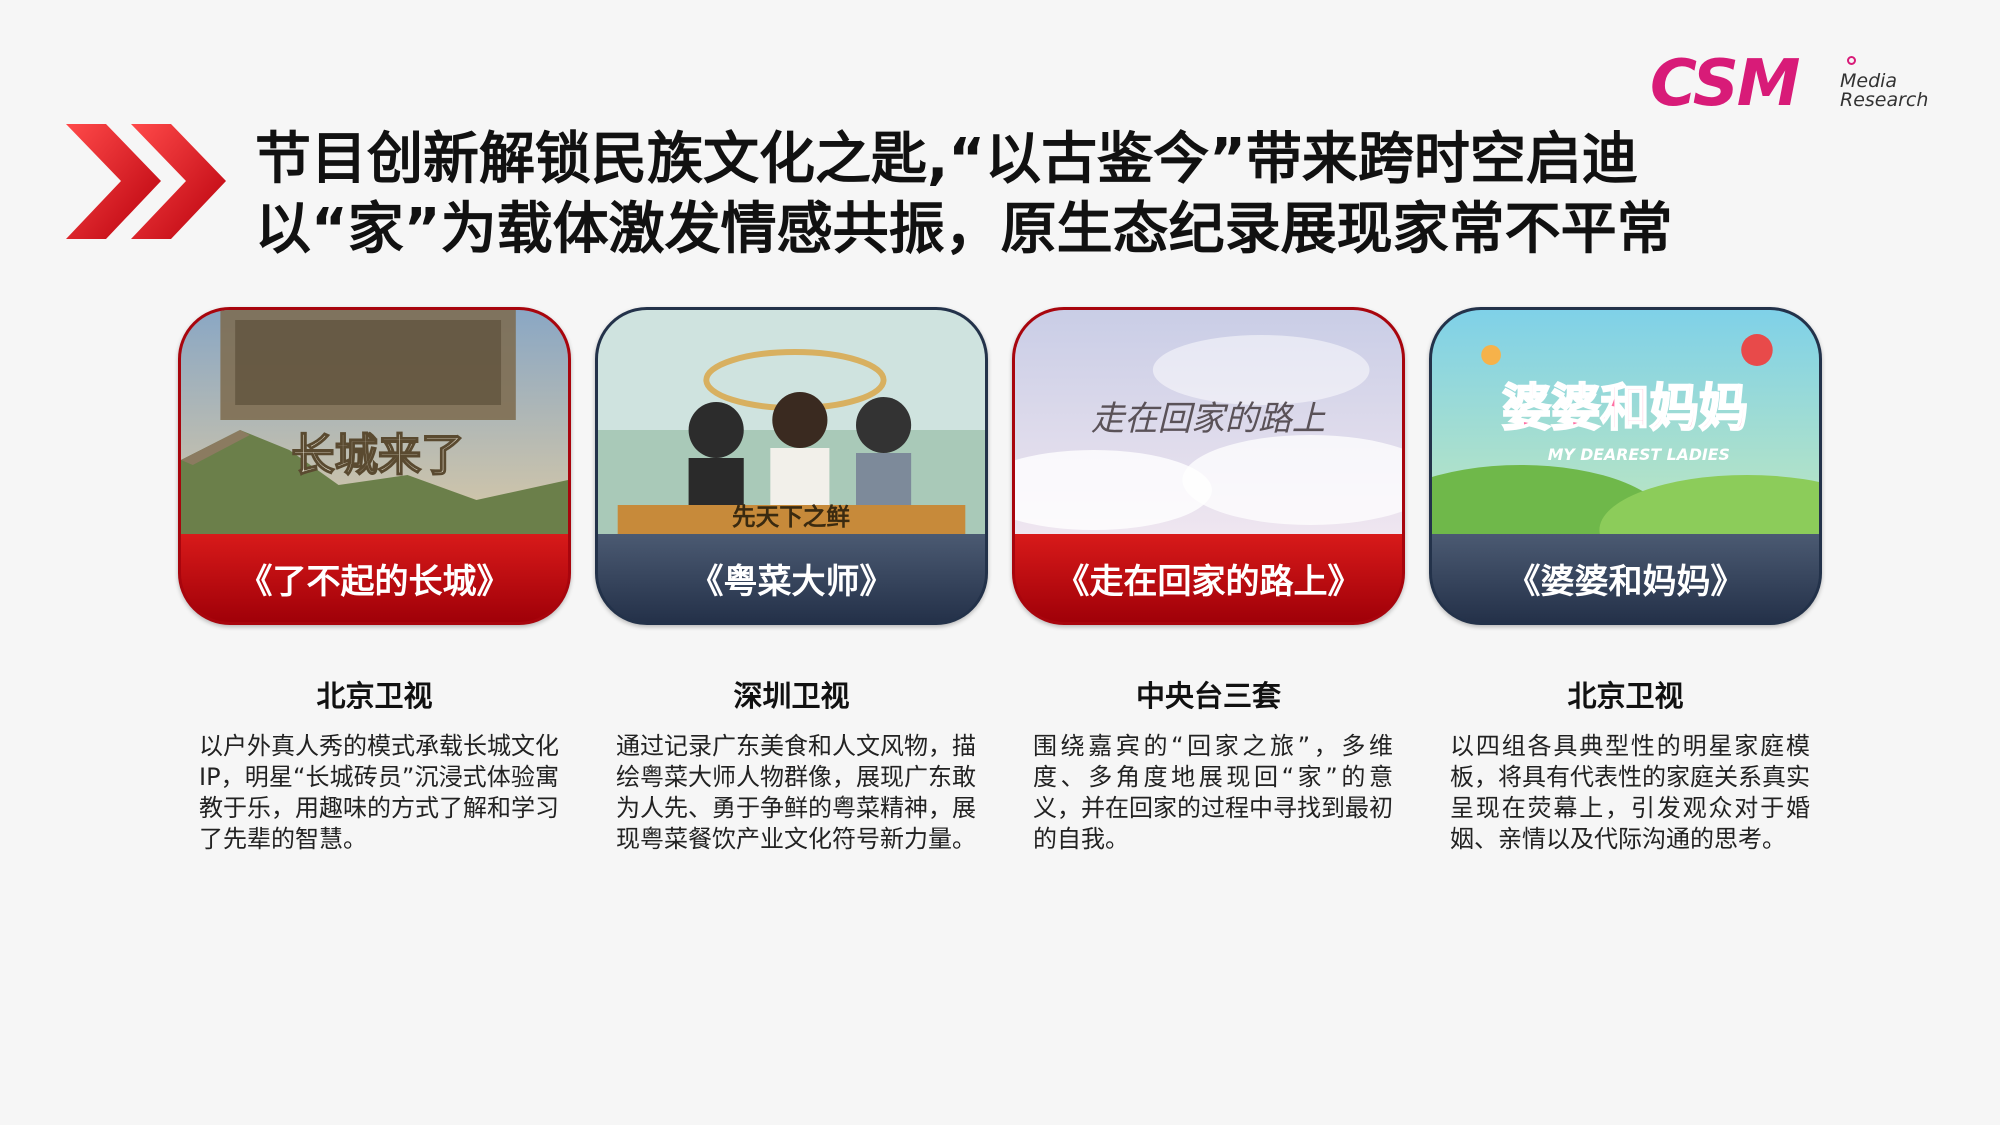  I want to click on program-card-1: 长城来了 《了不起的长城》, so click(374, 466).